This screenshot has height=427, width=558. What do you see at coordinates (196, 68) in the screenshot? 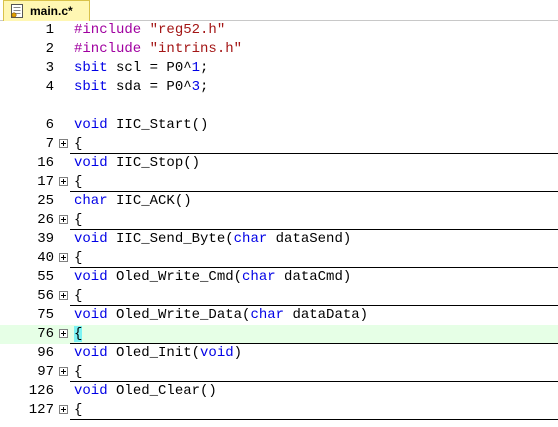
I see `number-token: 1` at bounding box center [196, 68].